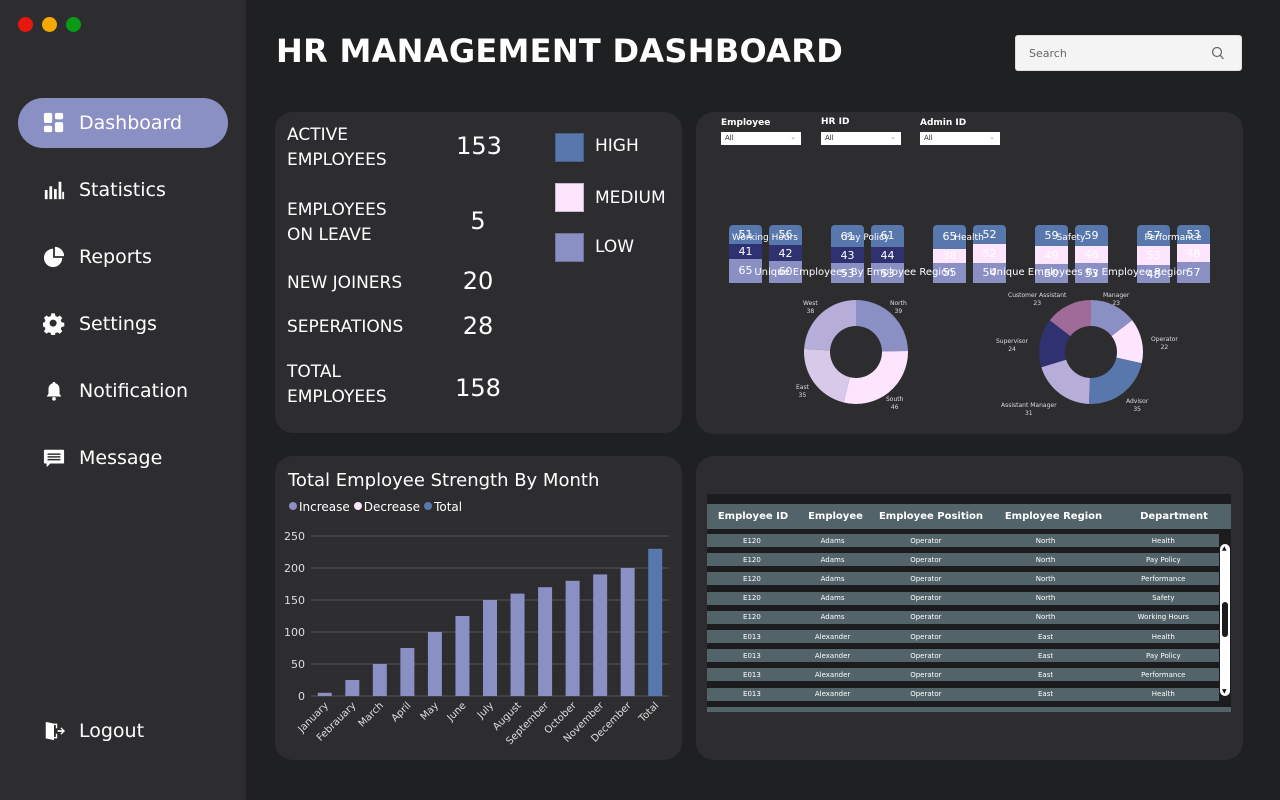 Image resolution: width=1280 pixels, height=800 pixels. Describe the element at coordinates (1053, 516) in the screenshot. I see `column-header-employee-region: Employee Region` at that location.